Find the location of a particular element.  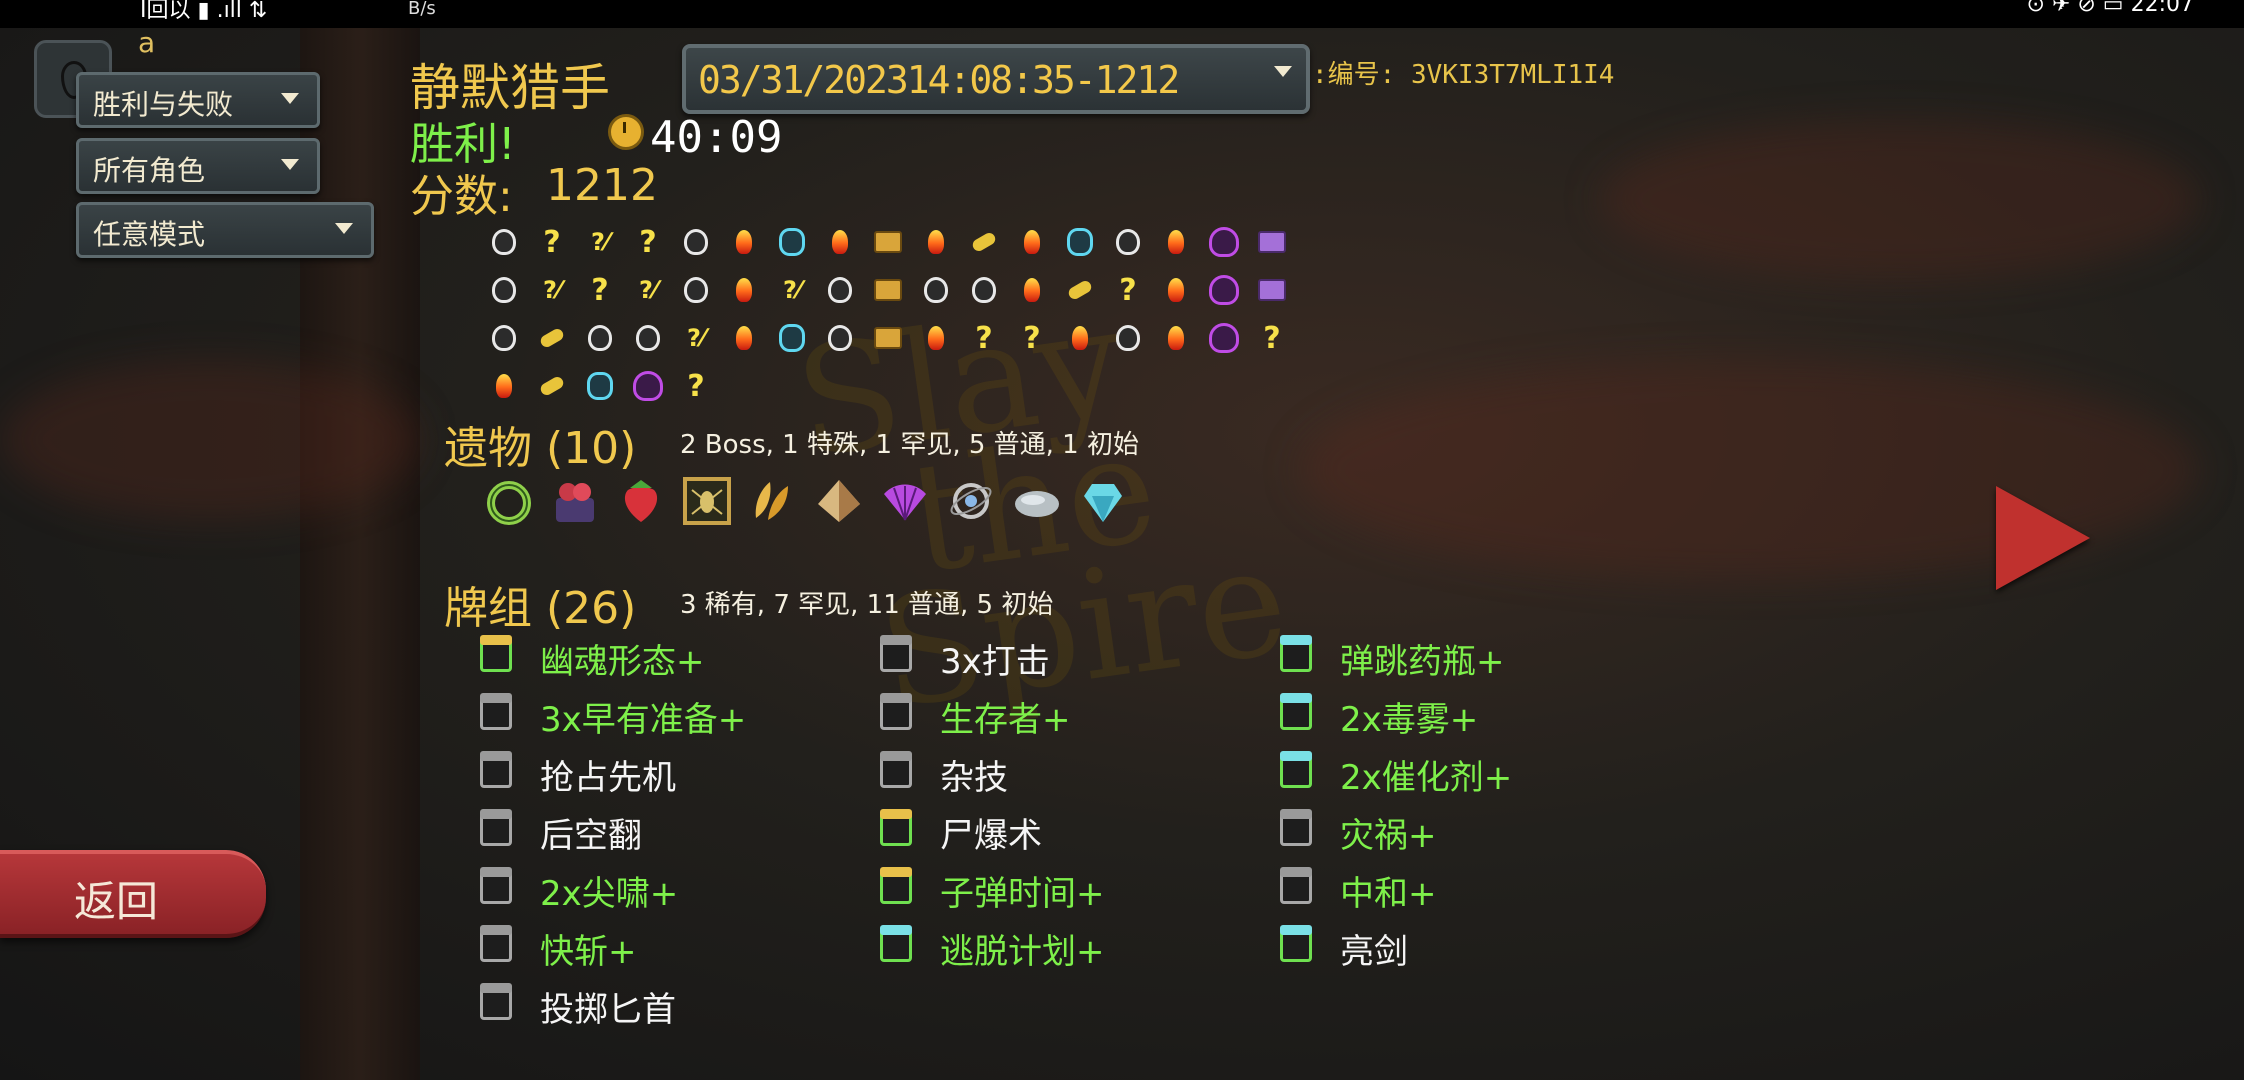

run-history-label: 03/31/202314:08:35-1212 is located at coordinates (939, 80).